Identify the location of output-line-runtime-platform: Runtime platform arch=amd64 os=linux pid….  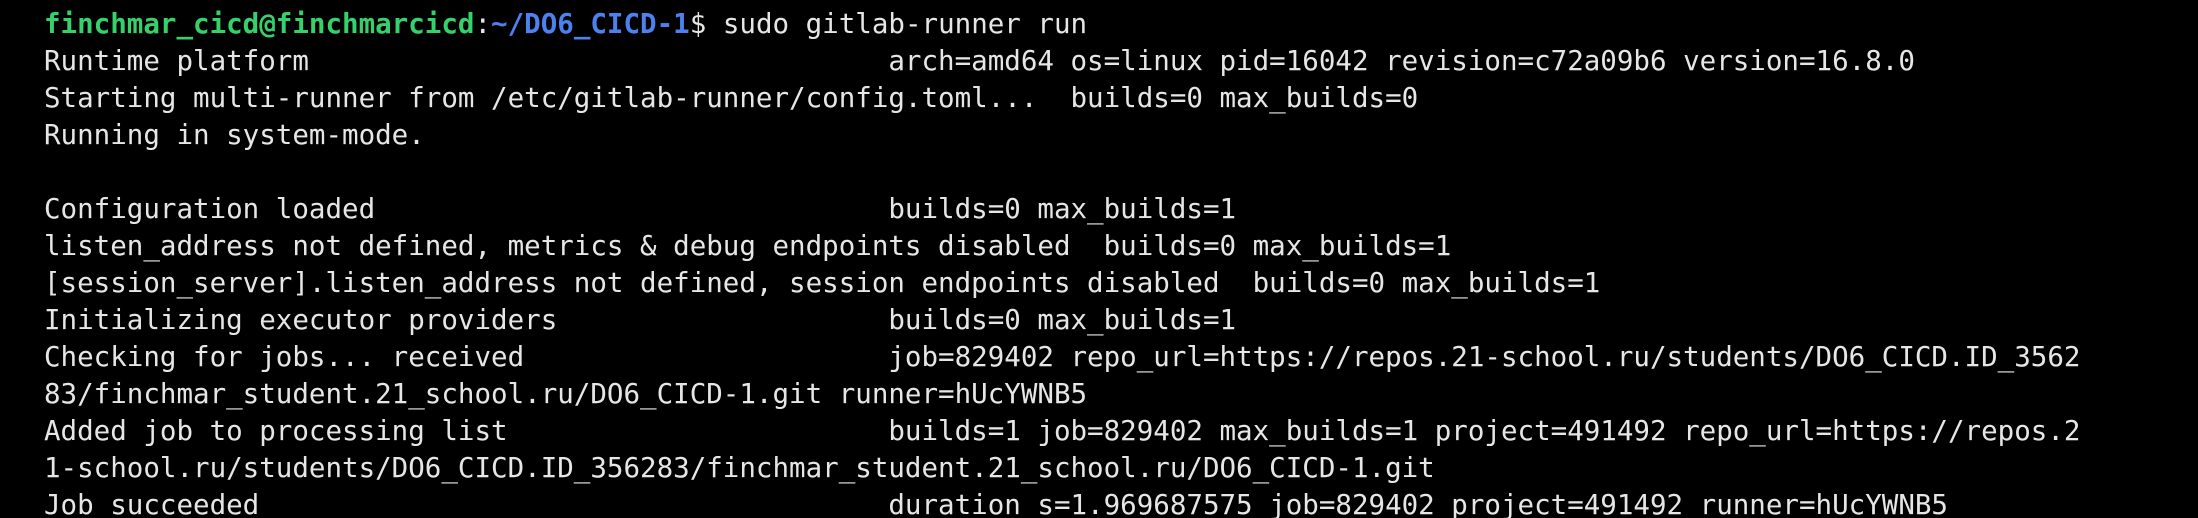
(979, 61).